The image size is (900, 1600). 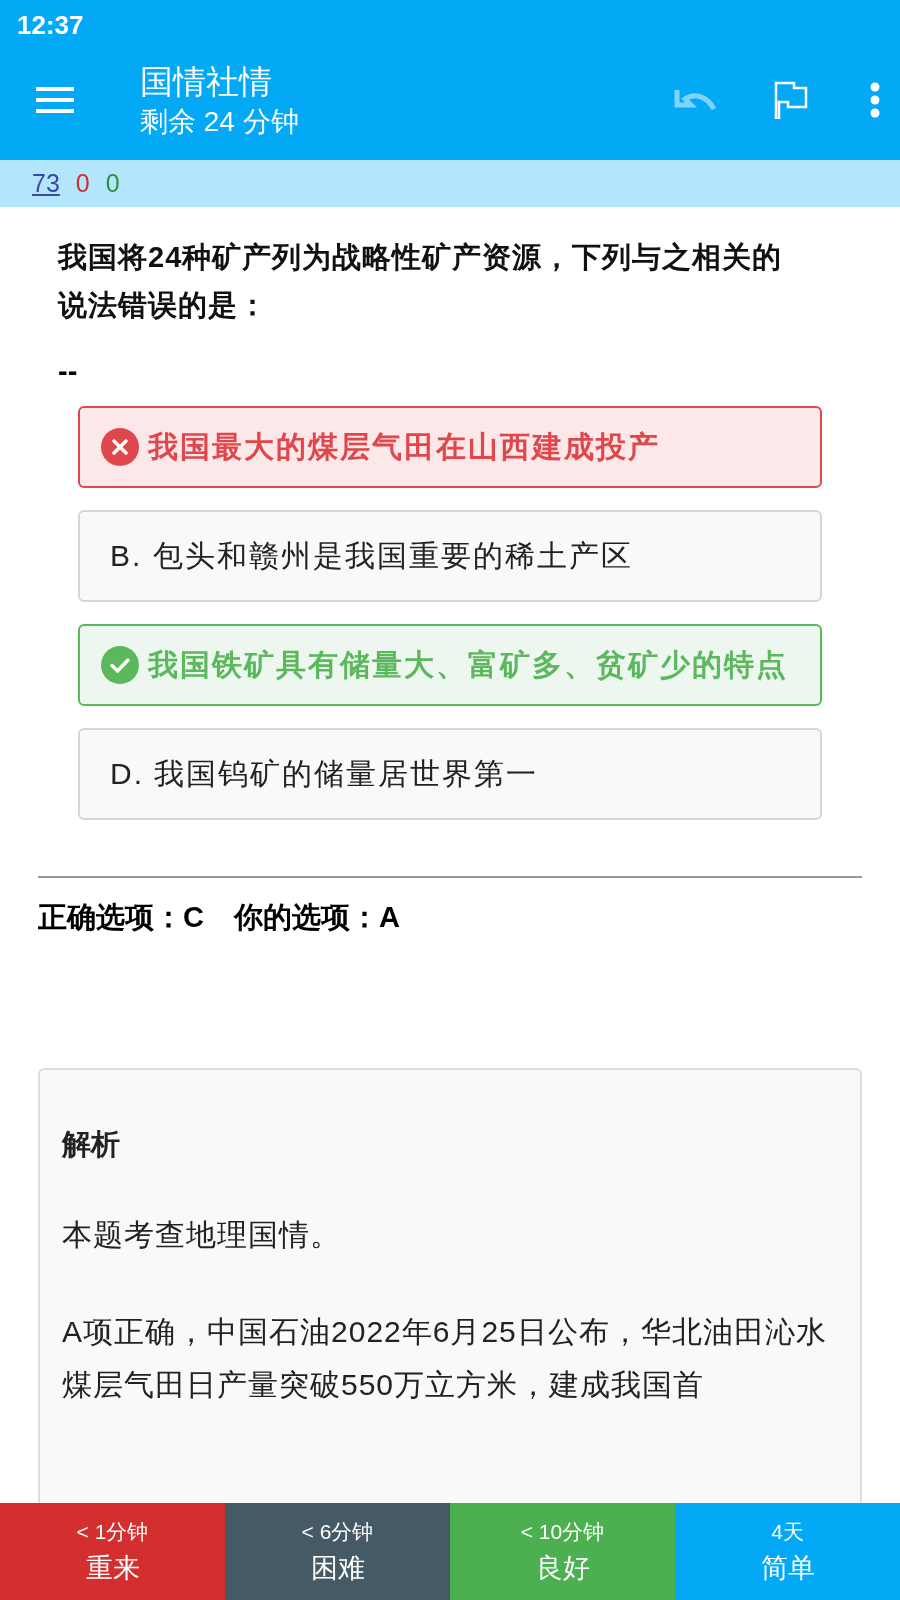 I want to click on screen-title: 国情社情, so click(x=206, y=82).